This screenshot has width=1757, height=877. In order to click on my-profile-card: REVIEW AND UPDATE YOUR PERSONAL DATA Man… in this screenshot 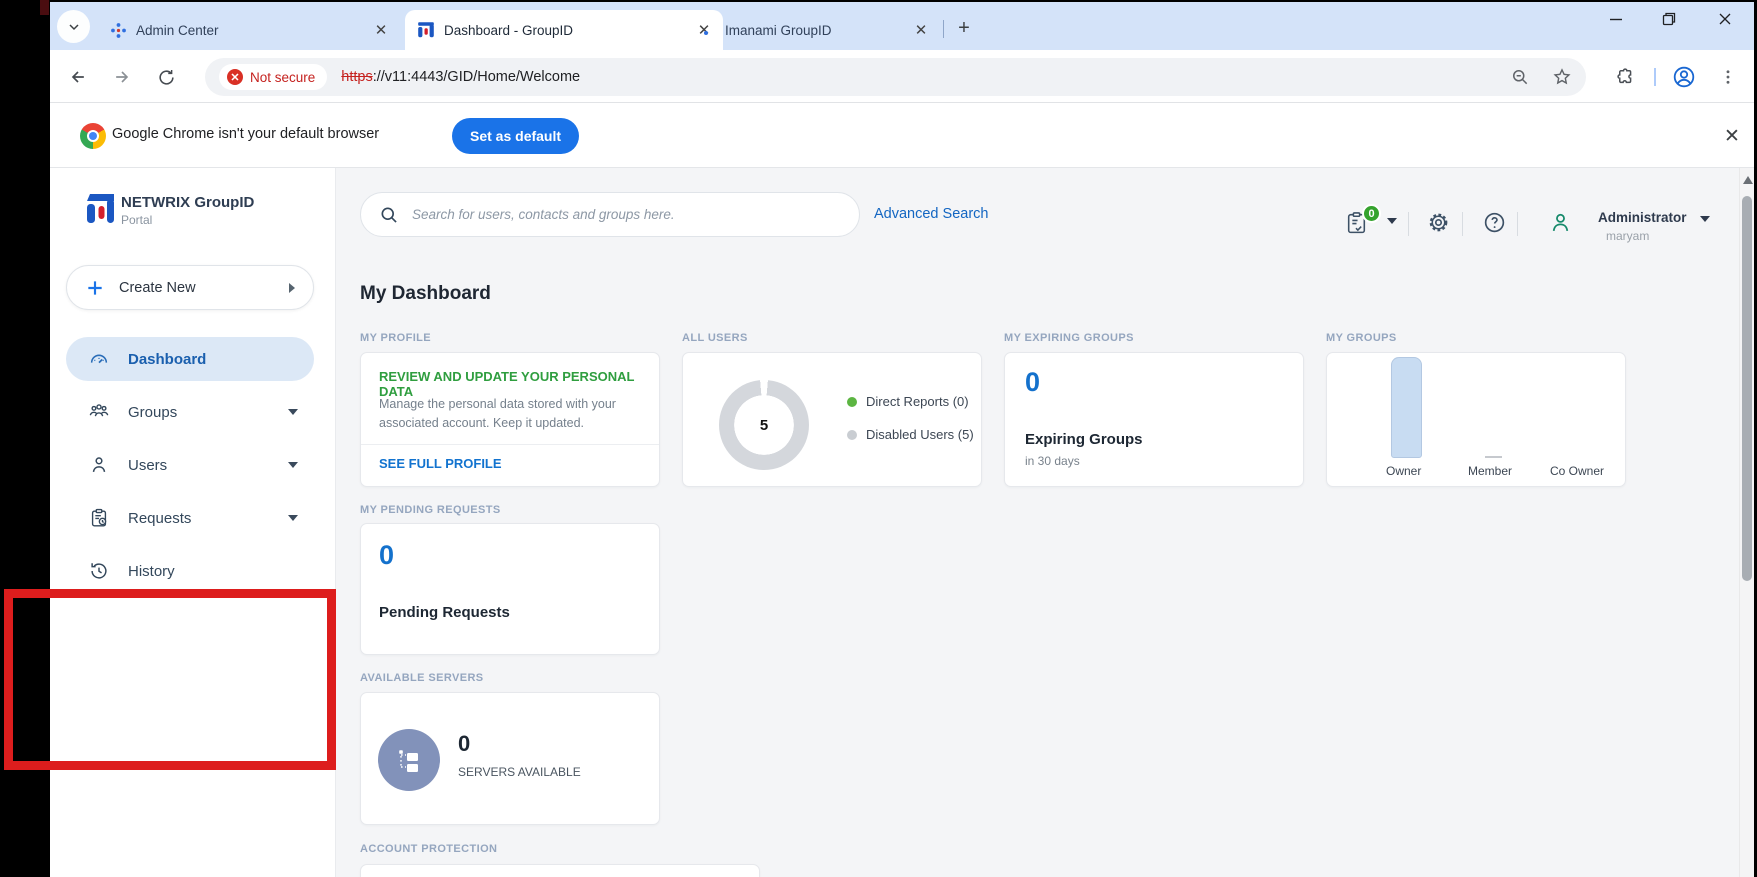, I will do `click(510, 419)`.